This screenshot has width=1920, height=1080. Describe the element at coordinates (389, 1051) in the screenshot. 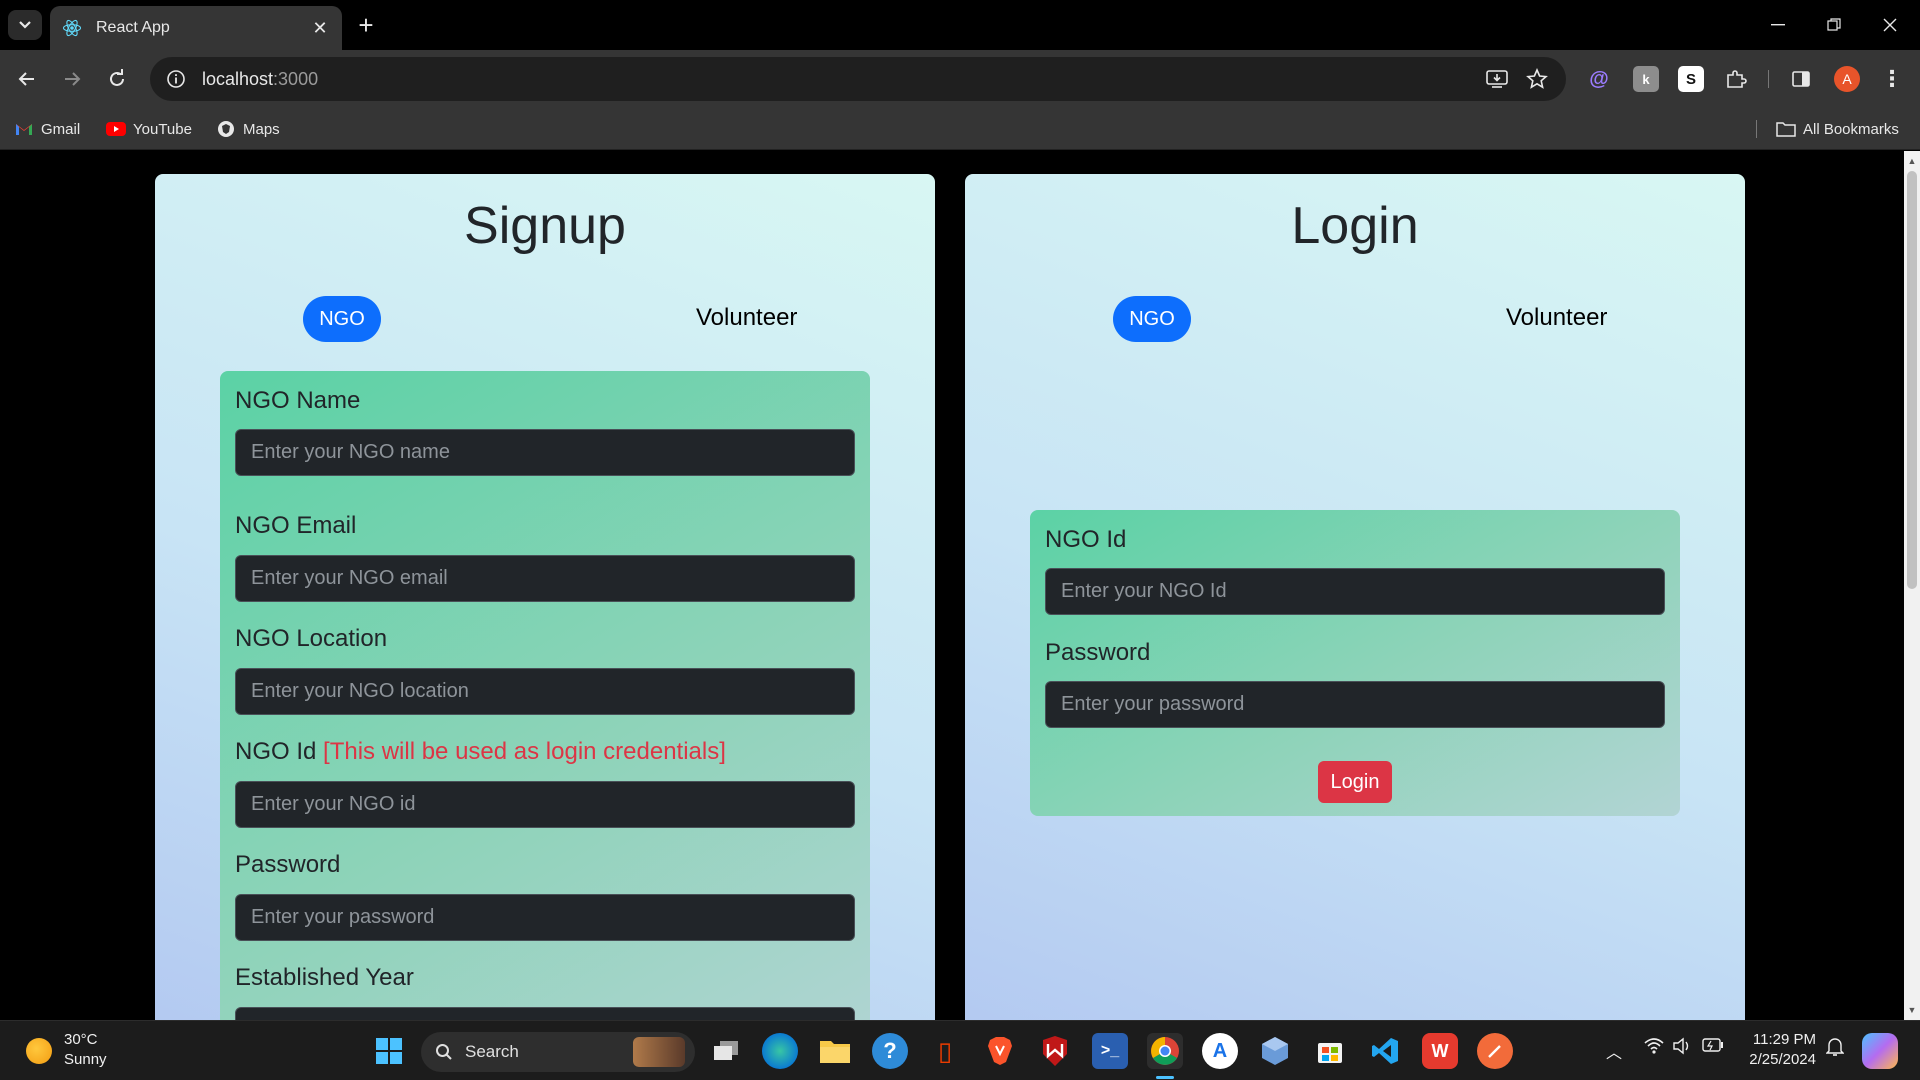

I see `start-windows-icon` at that location.